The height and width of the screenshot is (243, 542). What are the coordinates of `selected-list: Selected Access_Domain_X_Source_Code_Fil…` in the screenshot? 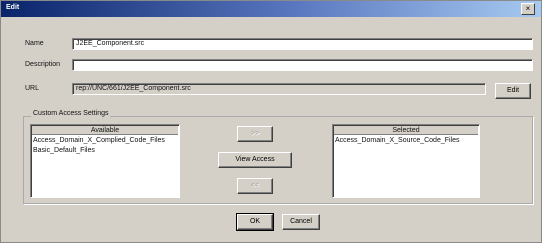 It's located at (406, 161).